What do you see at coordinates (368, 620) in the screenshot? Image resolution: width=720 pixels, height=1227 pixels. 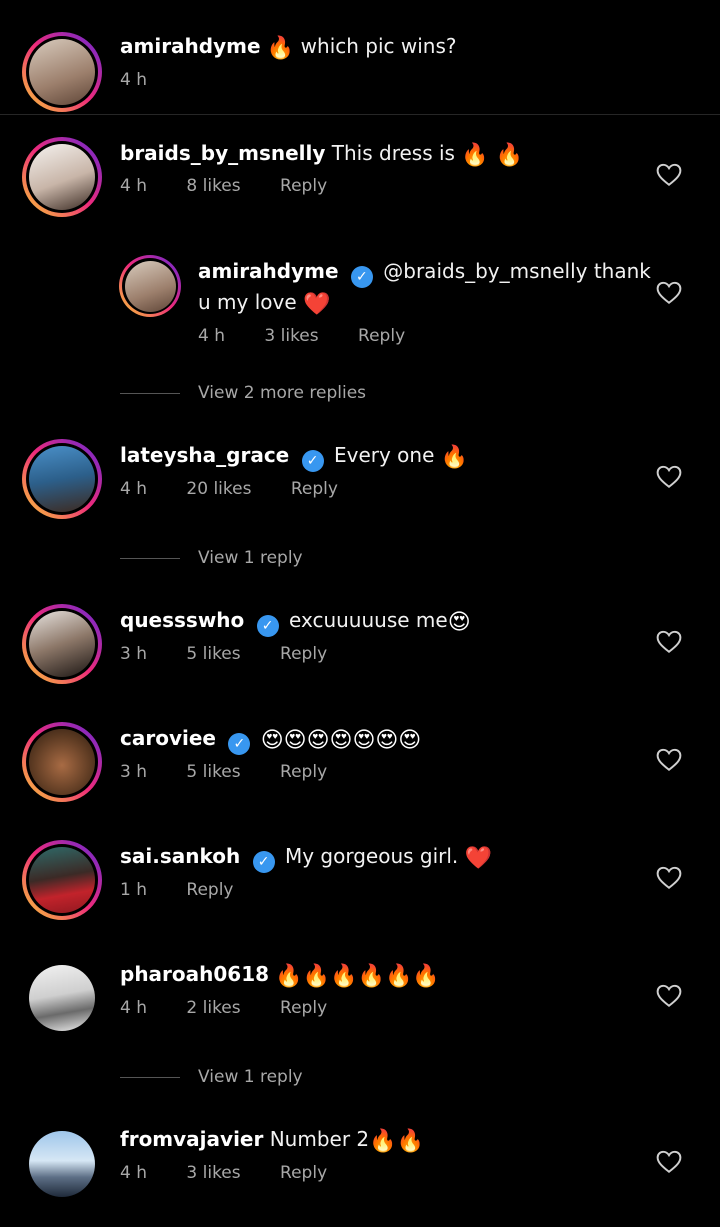 I see `comment-text: excuuuuuse me` at bounding box center [368, 620].